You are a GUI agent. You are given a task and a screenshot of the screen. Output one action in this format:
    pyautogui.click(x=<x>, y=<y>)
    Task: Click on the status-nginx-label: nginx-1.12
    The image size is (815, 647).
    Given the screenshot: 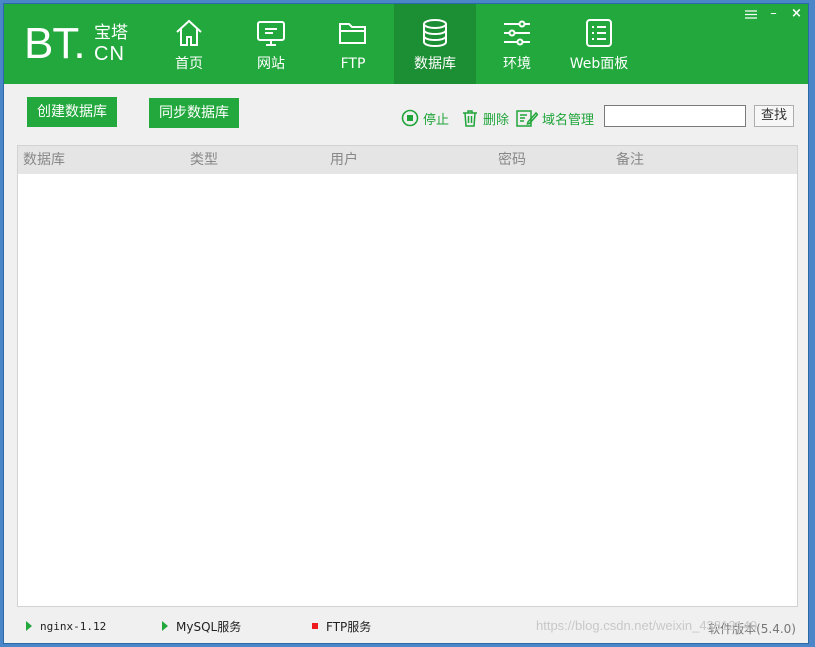 What is the action you would take?
    pyautogui.click(x=73, y=626)
    